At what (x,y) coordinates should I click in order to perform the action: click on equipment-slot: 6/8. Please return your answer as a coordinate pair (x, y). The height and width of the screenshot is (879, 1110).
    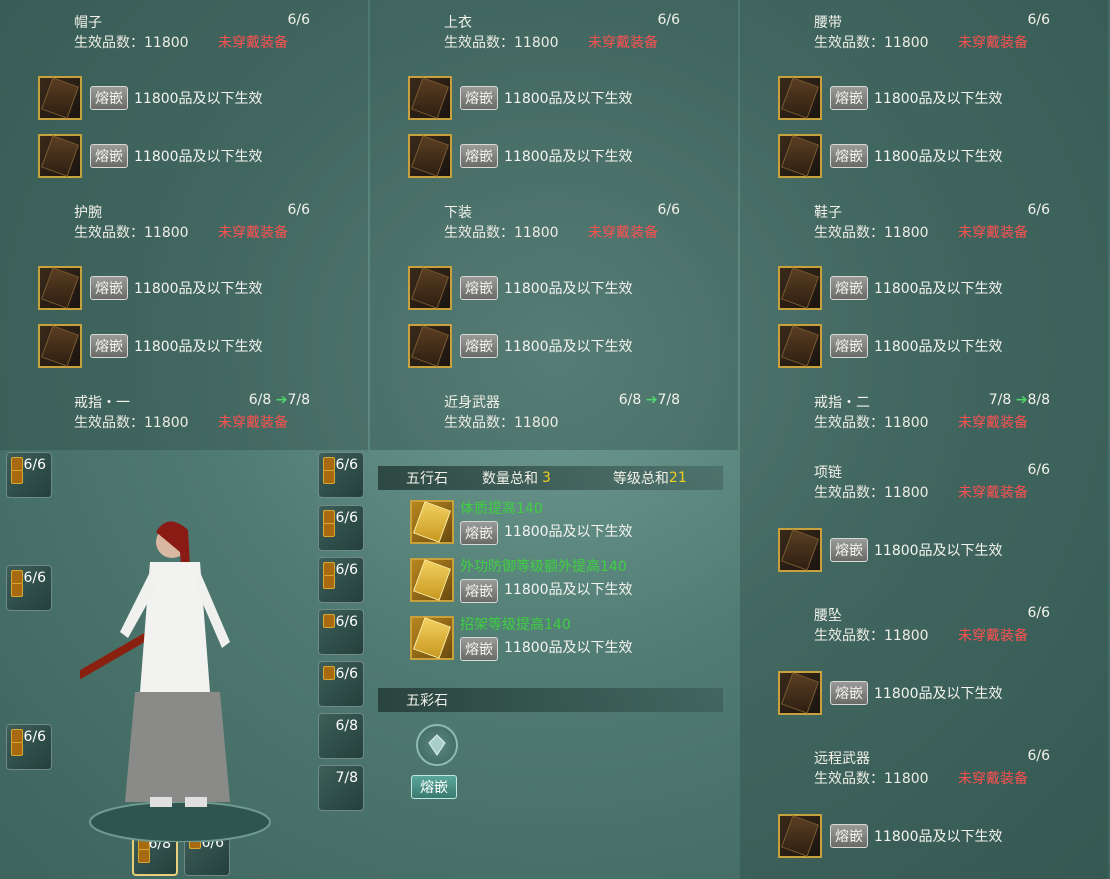
    Looking at the image, I should click on (341, 736).